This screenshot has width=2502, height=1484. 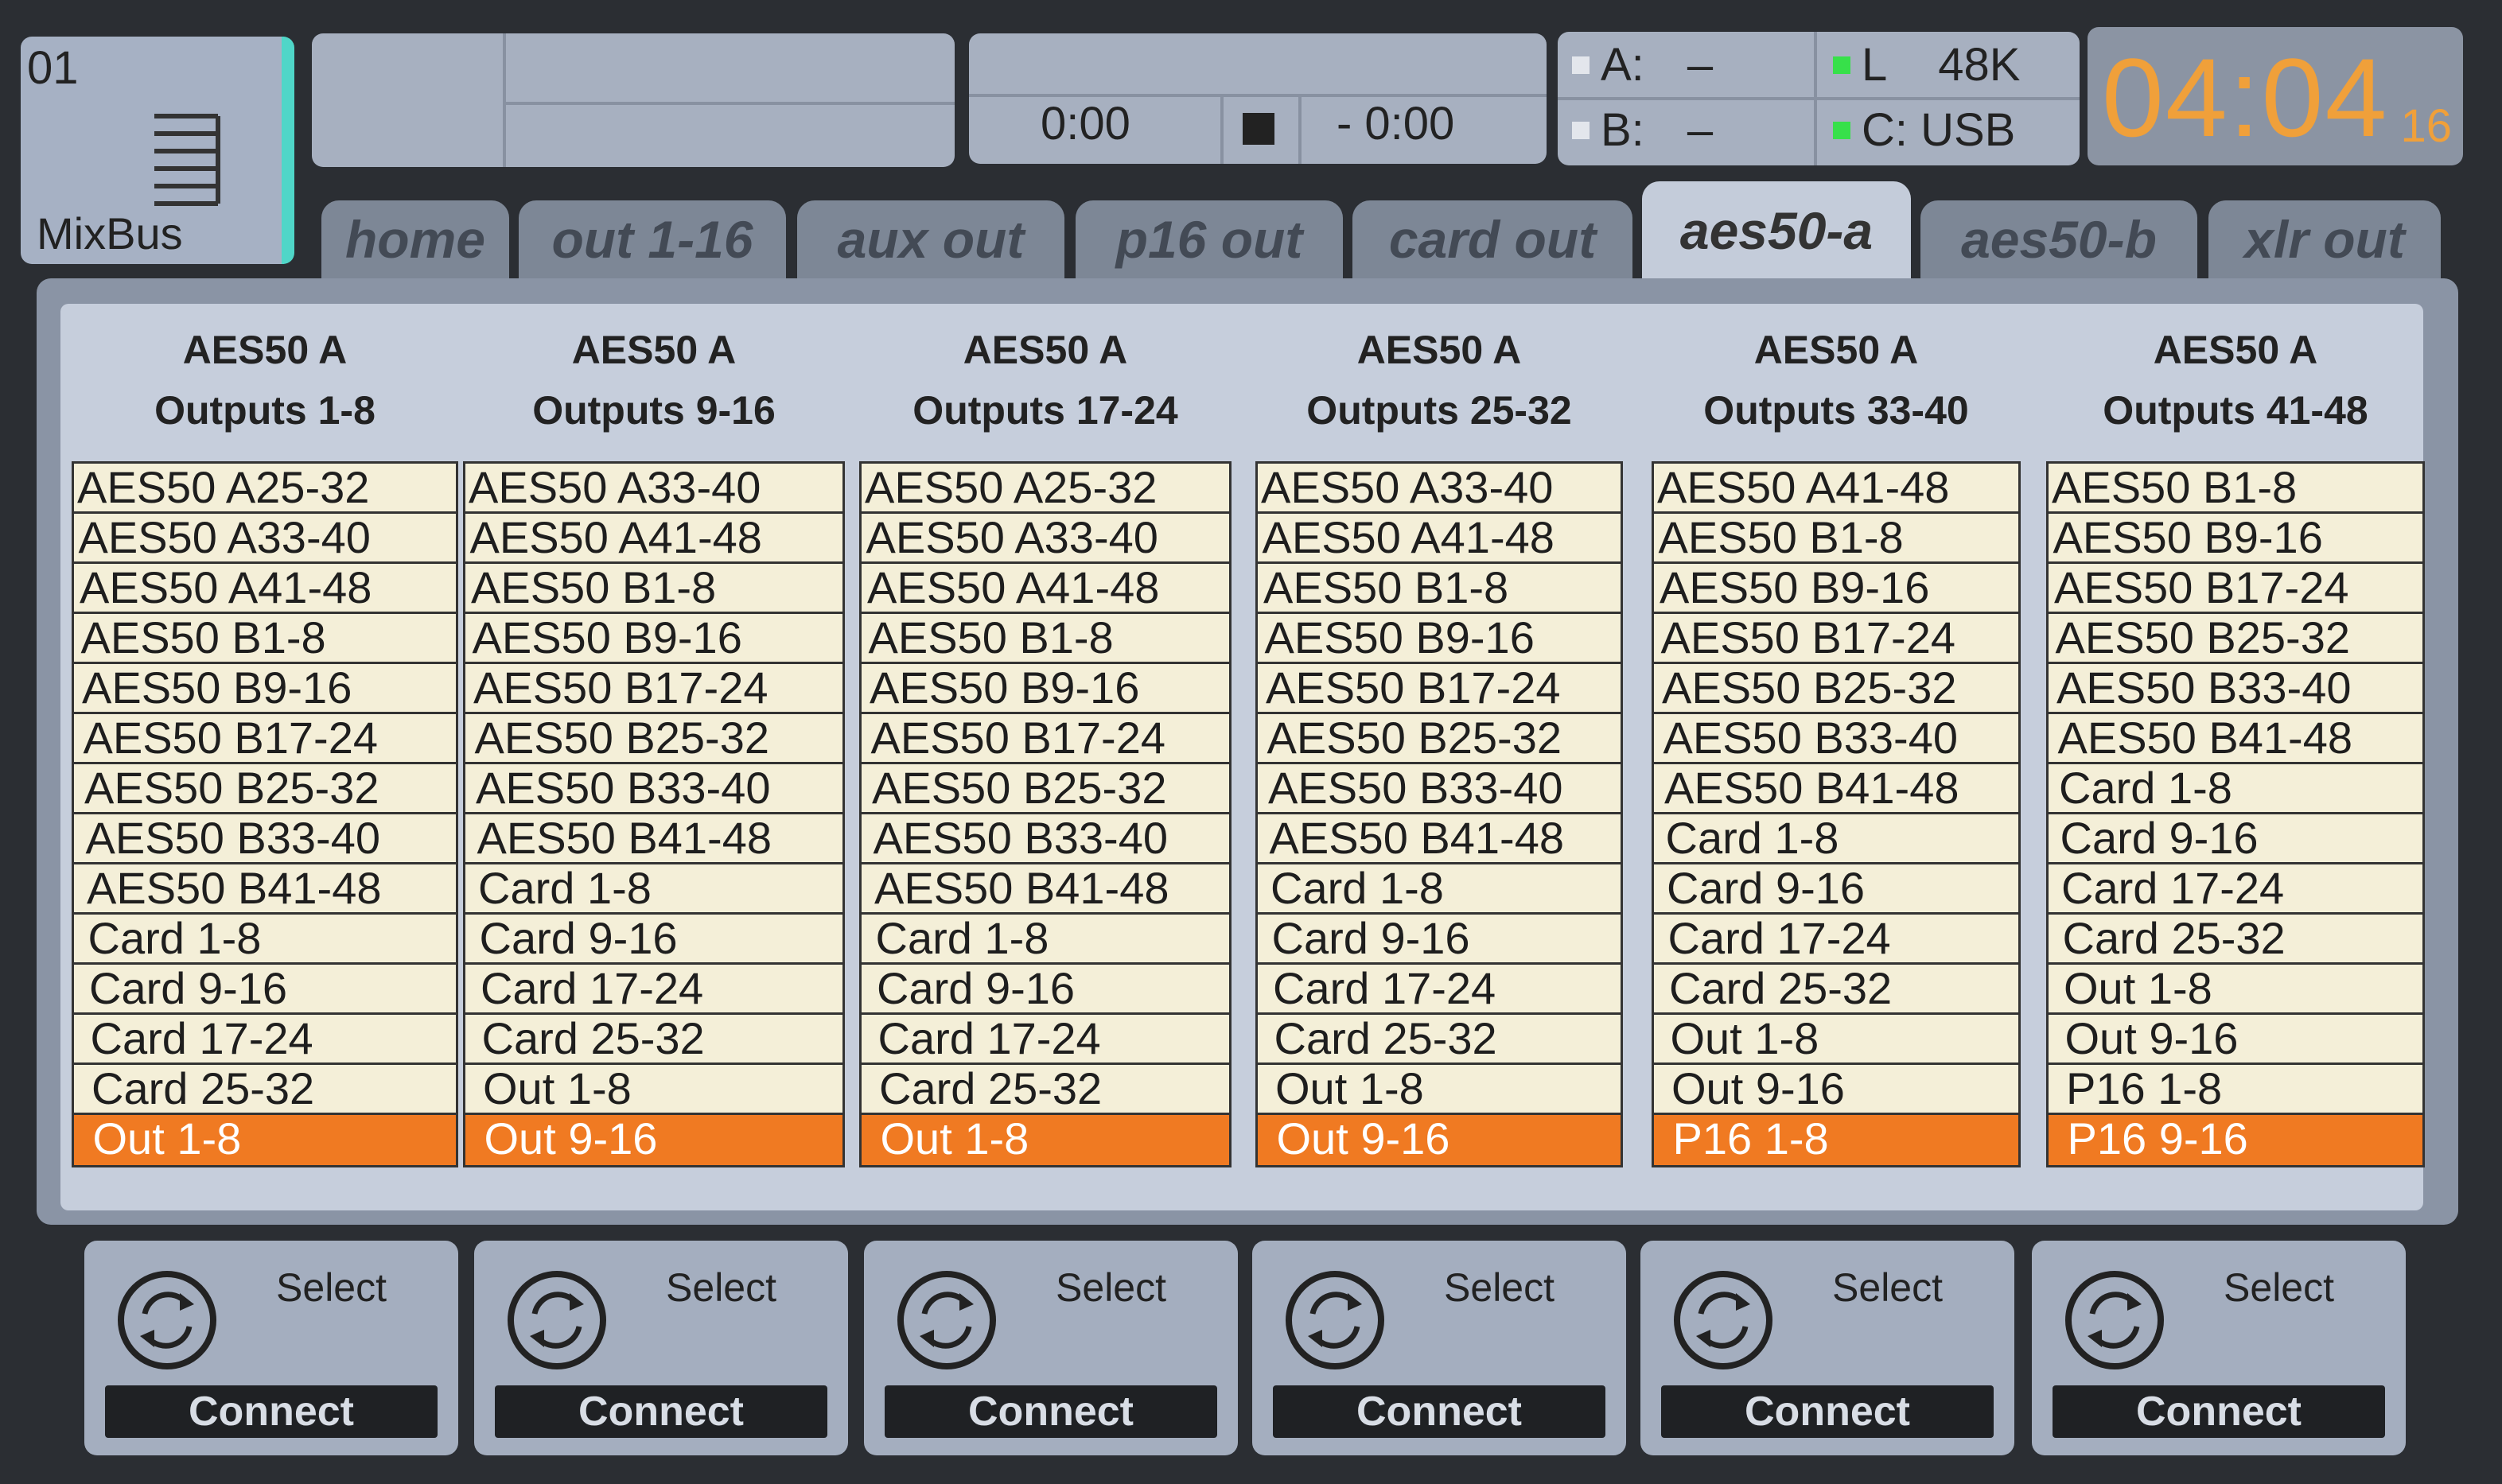 What do you see at coordinates (2235, 1140) in the screenshot?
I see `list-item: P16 9-16` at bounding box center [2235, 1140].